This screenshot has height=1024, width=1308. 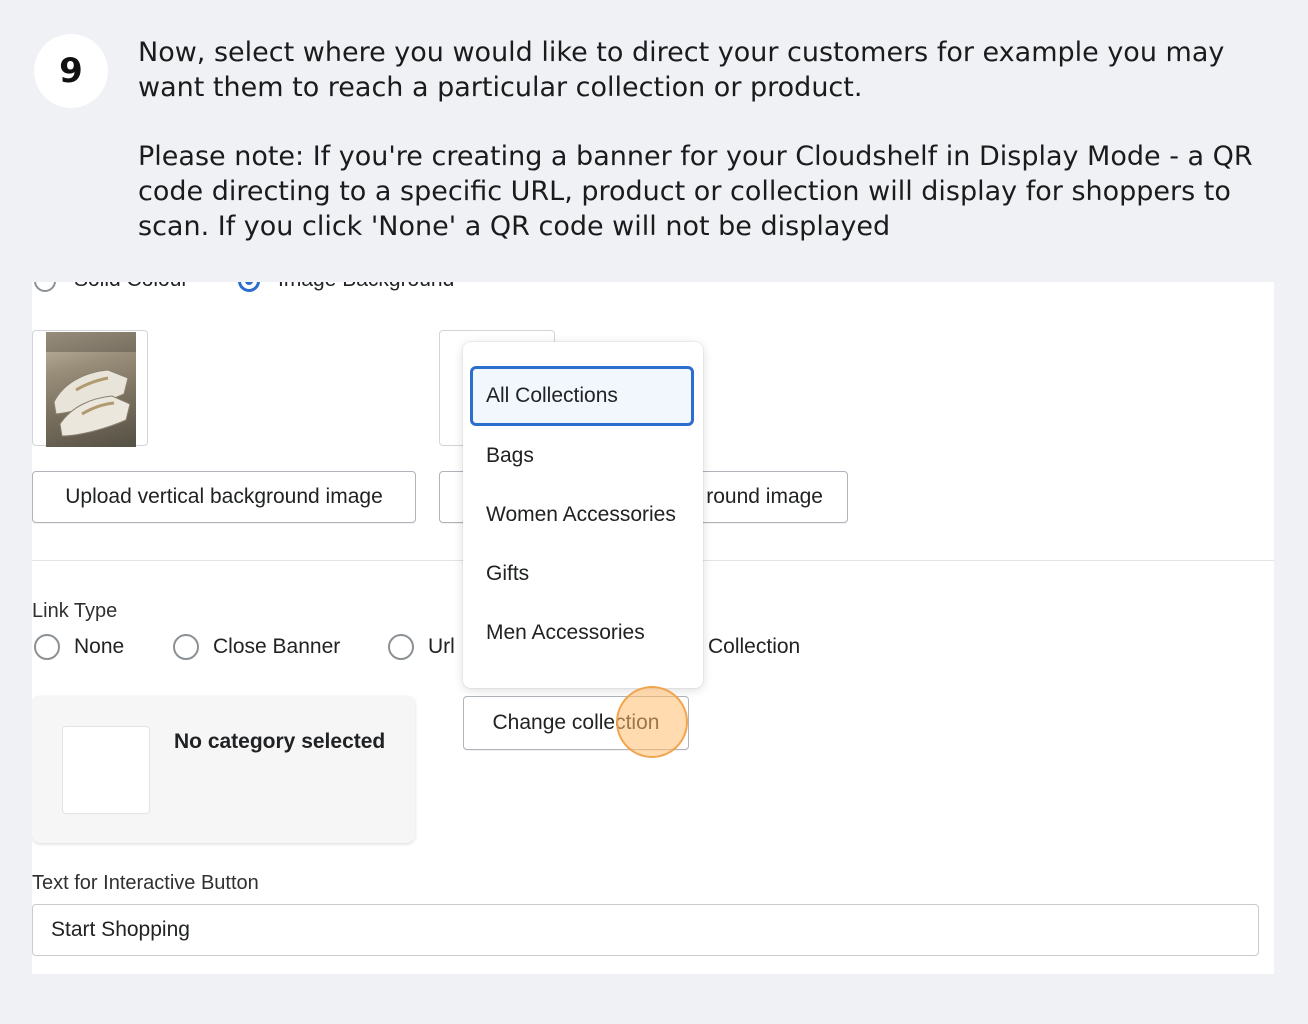 What do you see at coordinates (249, 287) in the screenshot?
I see `radio-image-background` at bounding box center [249, 287].